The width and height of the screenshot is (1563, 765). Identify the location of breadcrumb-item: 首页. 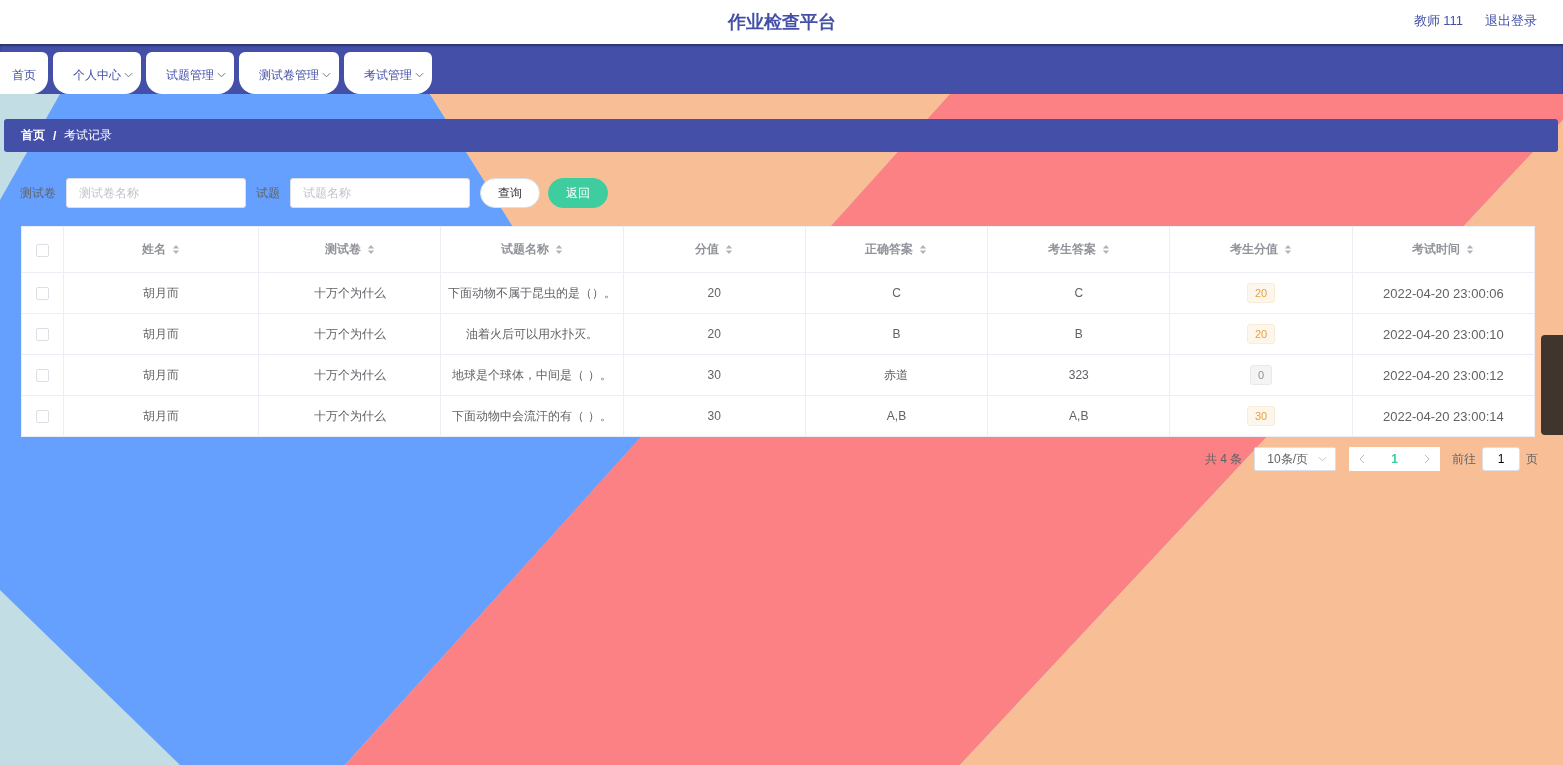
(33, 135).